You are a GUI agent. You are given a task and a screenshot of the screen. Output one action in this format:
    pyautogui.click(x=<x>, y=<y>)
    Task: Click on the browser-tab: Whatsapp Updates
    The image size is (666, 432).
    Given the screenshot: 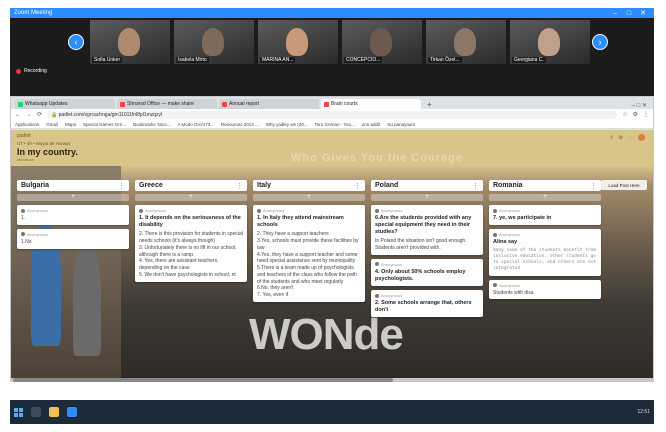 What is the action you would take?
    pyautogui.click(x=65, y=104)
    